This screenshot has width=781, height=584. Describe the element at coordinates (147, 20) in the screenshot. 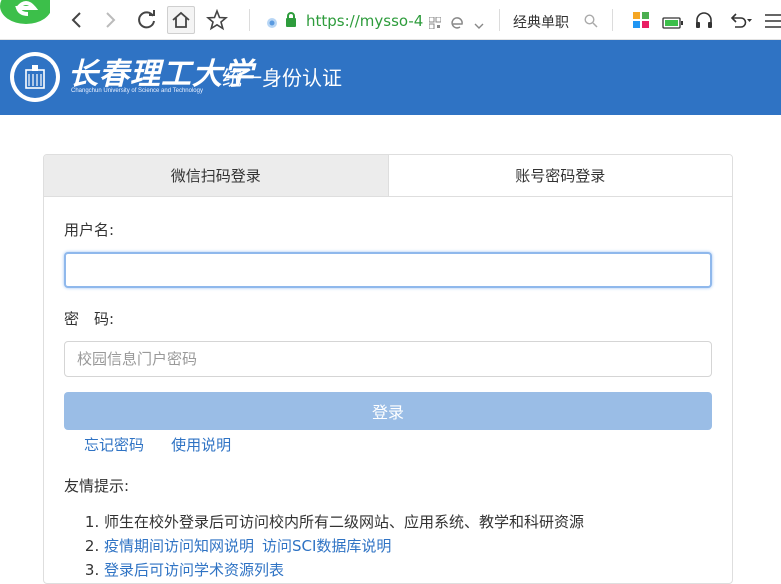

I see `refresh-button` at that location.